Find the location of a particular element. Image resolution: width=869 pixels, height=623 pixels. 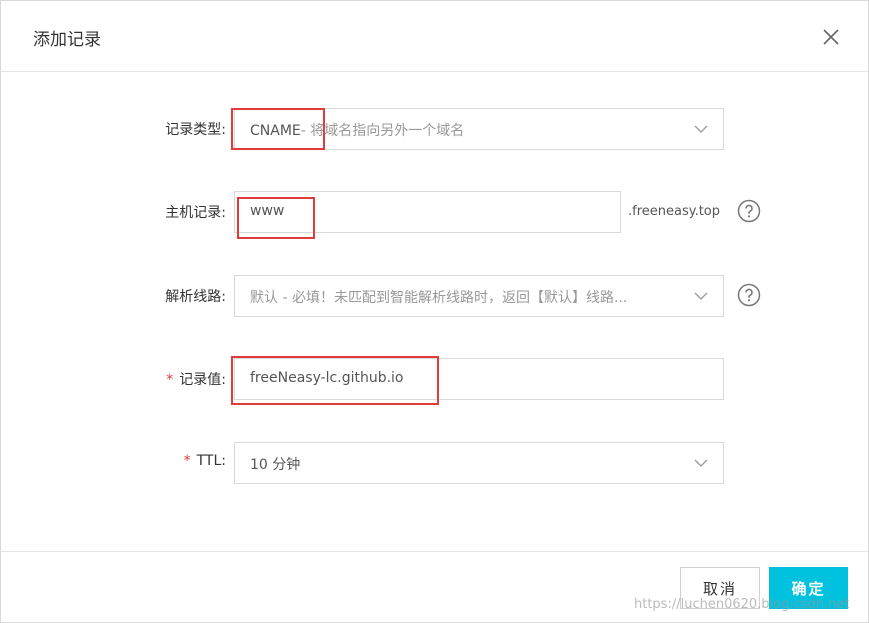

domain-suffix: .freeneasy.top is located at coordinates (674, 211).